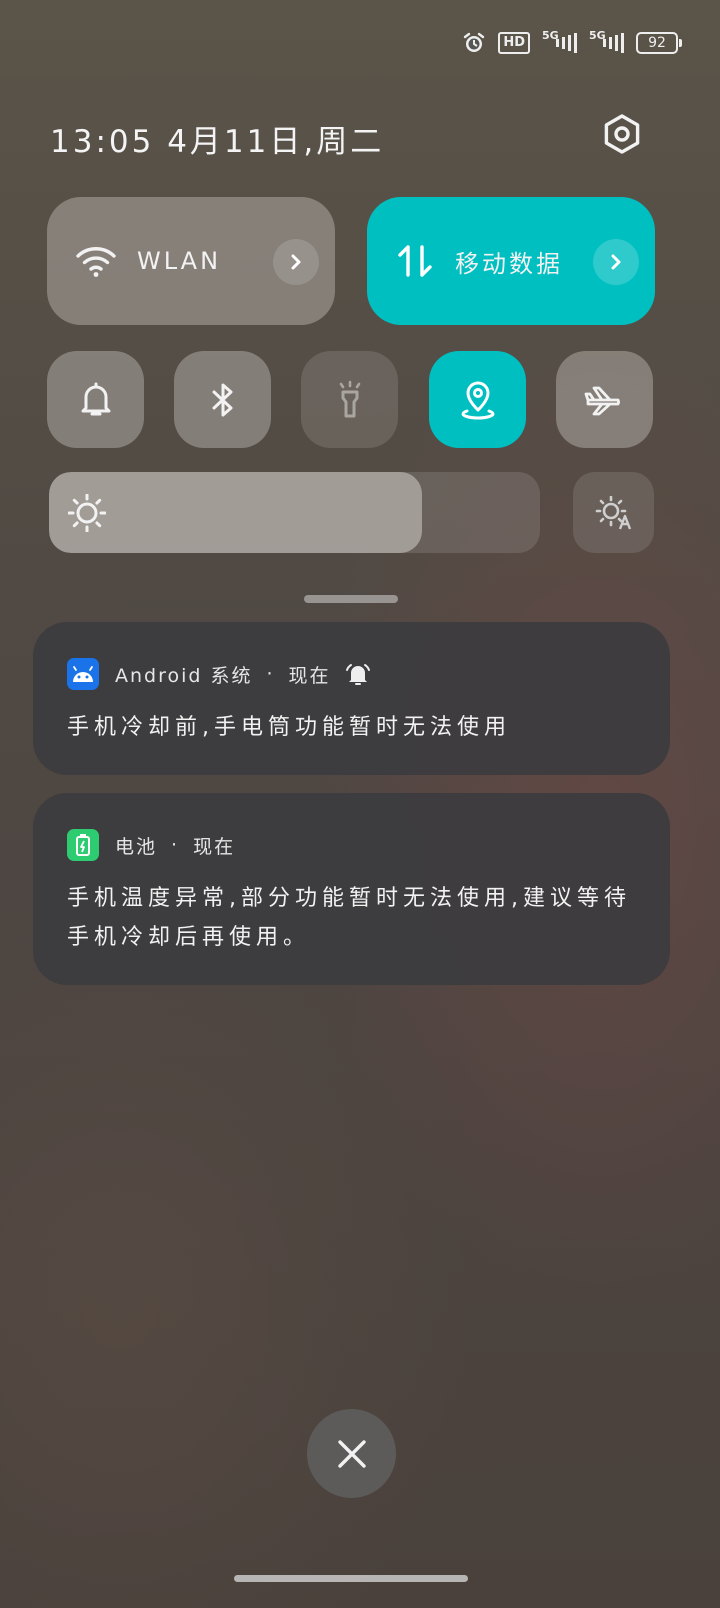 This screenshot has width=720, height=1608. What do you see at coordinates (597, 35) in the screenshot?
I see `network-type-label-2: 5G` at bounding box center [597, 35].